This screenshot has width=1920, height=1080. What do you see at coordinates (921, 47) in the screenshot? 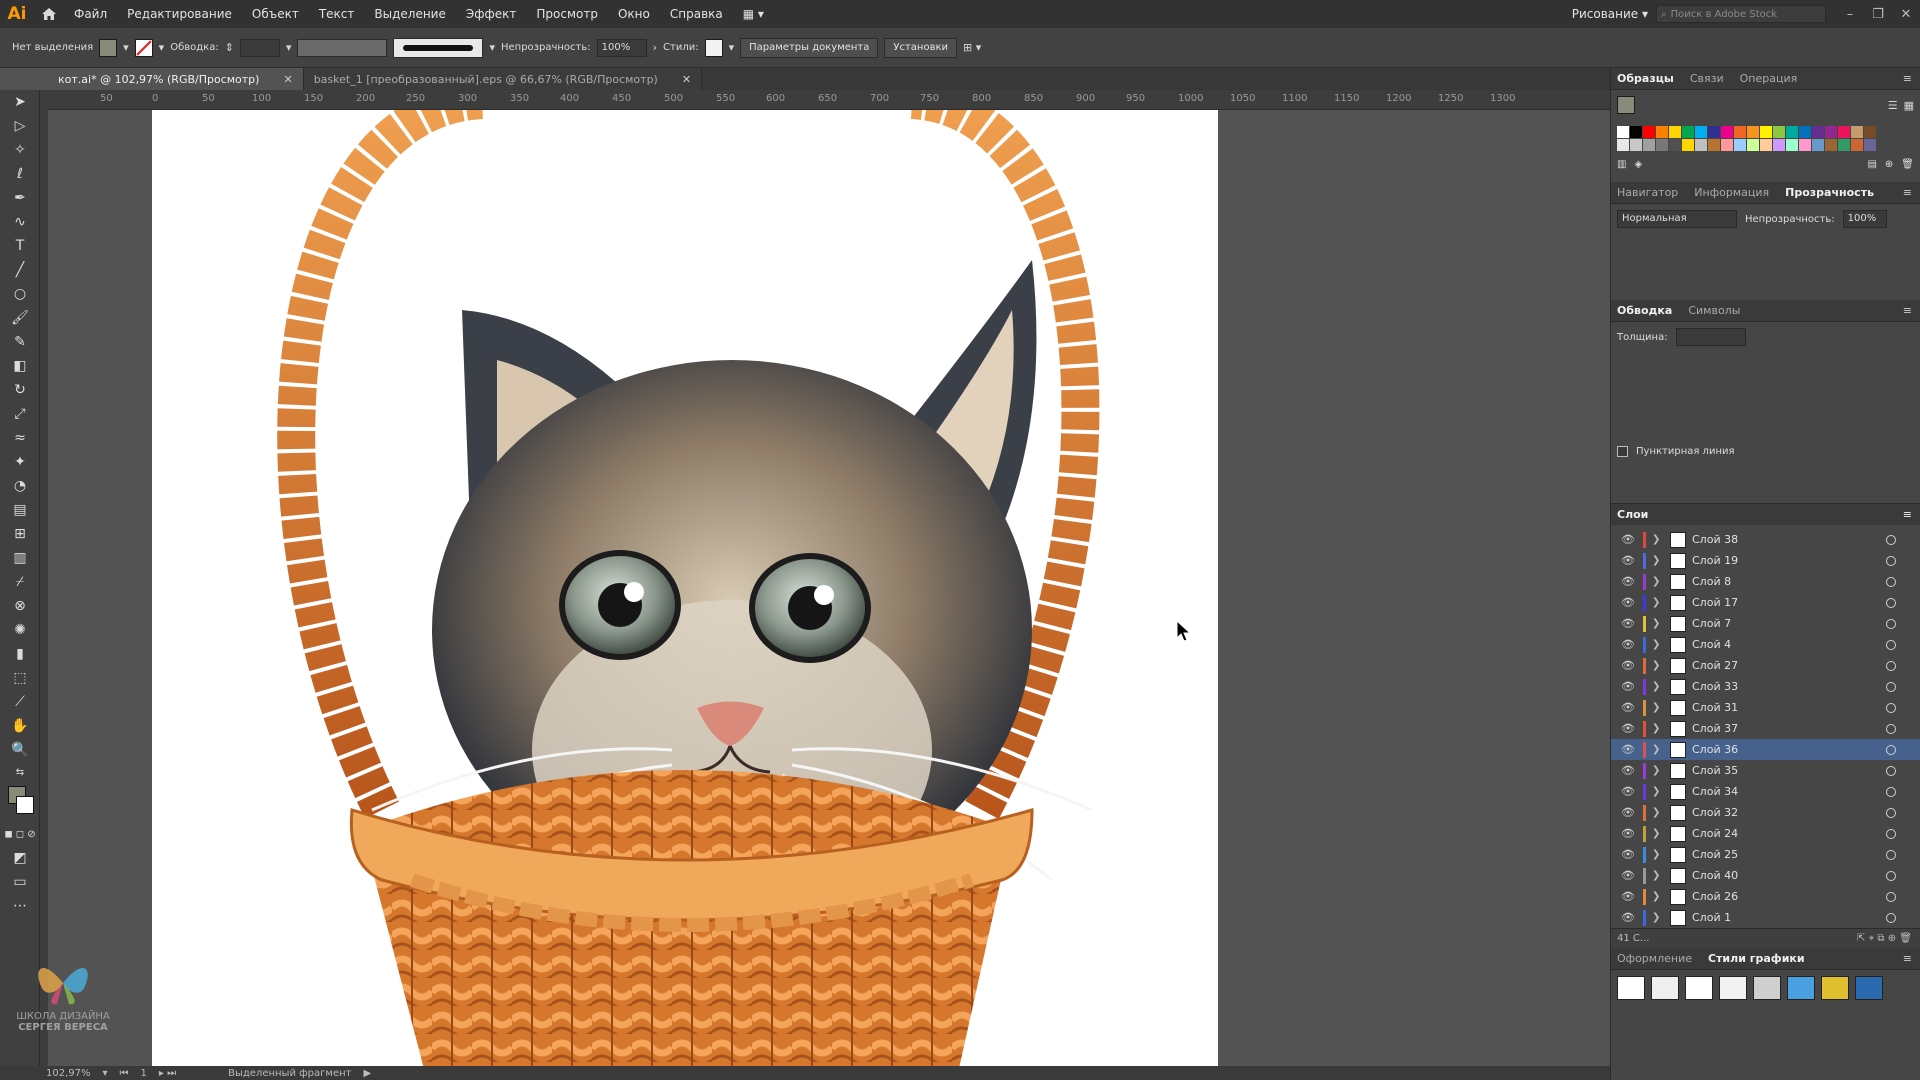
I see `preferences-button: Установки` at bounding box center [921, 47].